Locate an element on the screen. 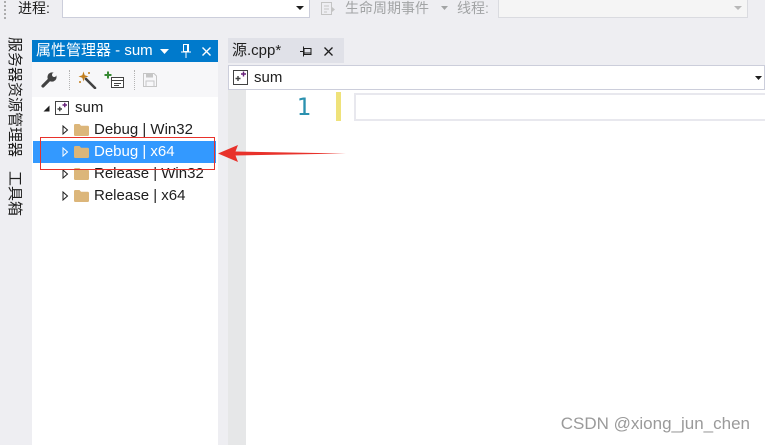 Image resolution: width=765 pixels, height=445 pixels. navigation-scope-dropdown: sum is located at coordinates (496, 77).